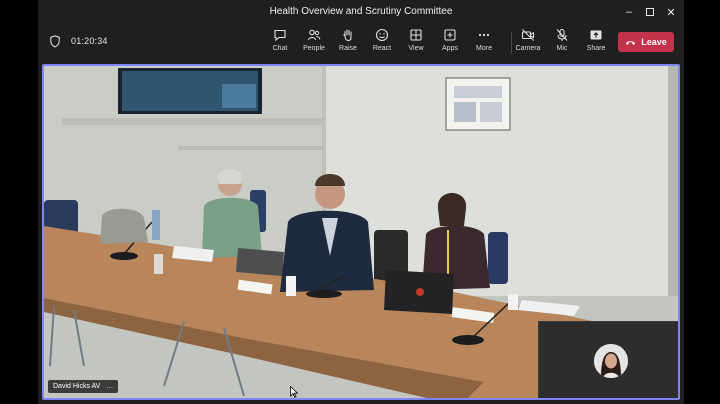  Describe the element at coordinates (382, 35) in the screenshot. I see `react-icon` at that location.